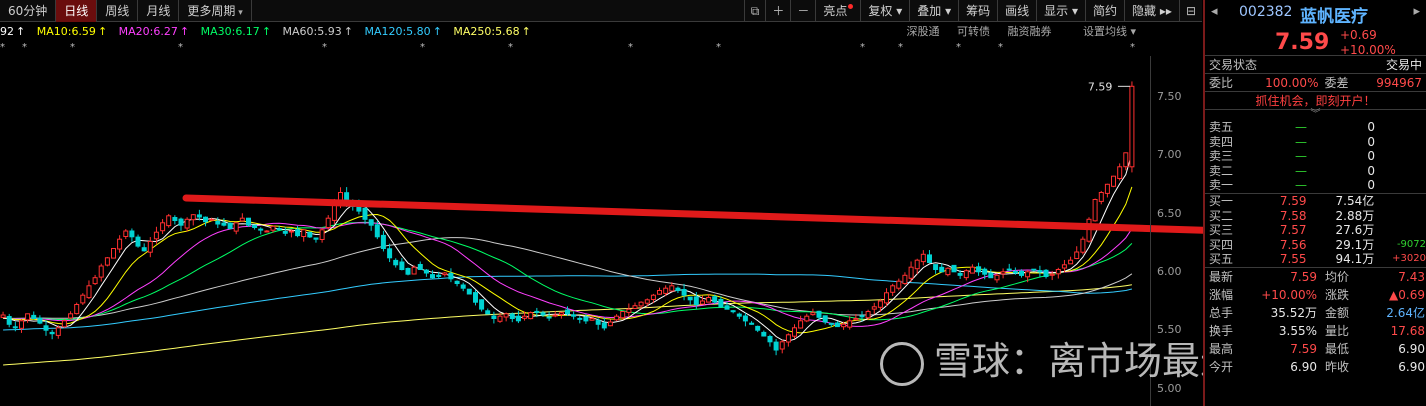  I want to click on trade-status: 交易中, so click(1403, 65).